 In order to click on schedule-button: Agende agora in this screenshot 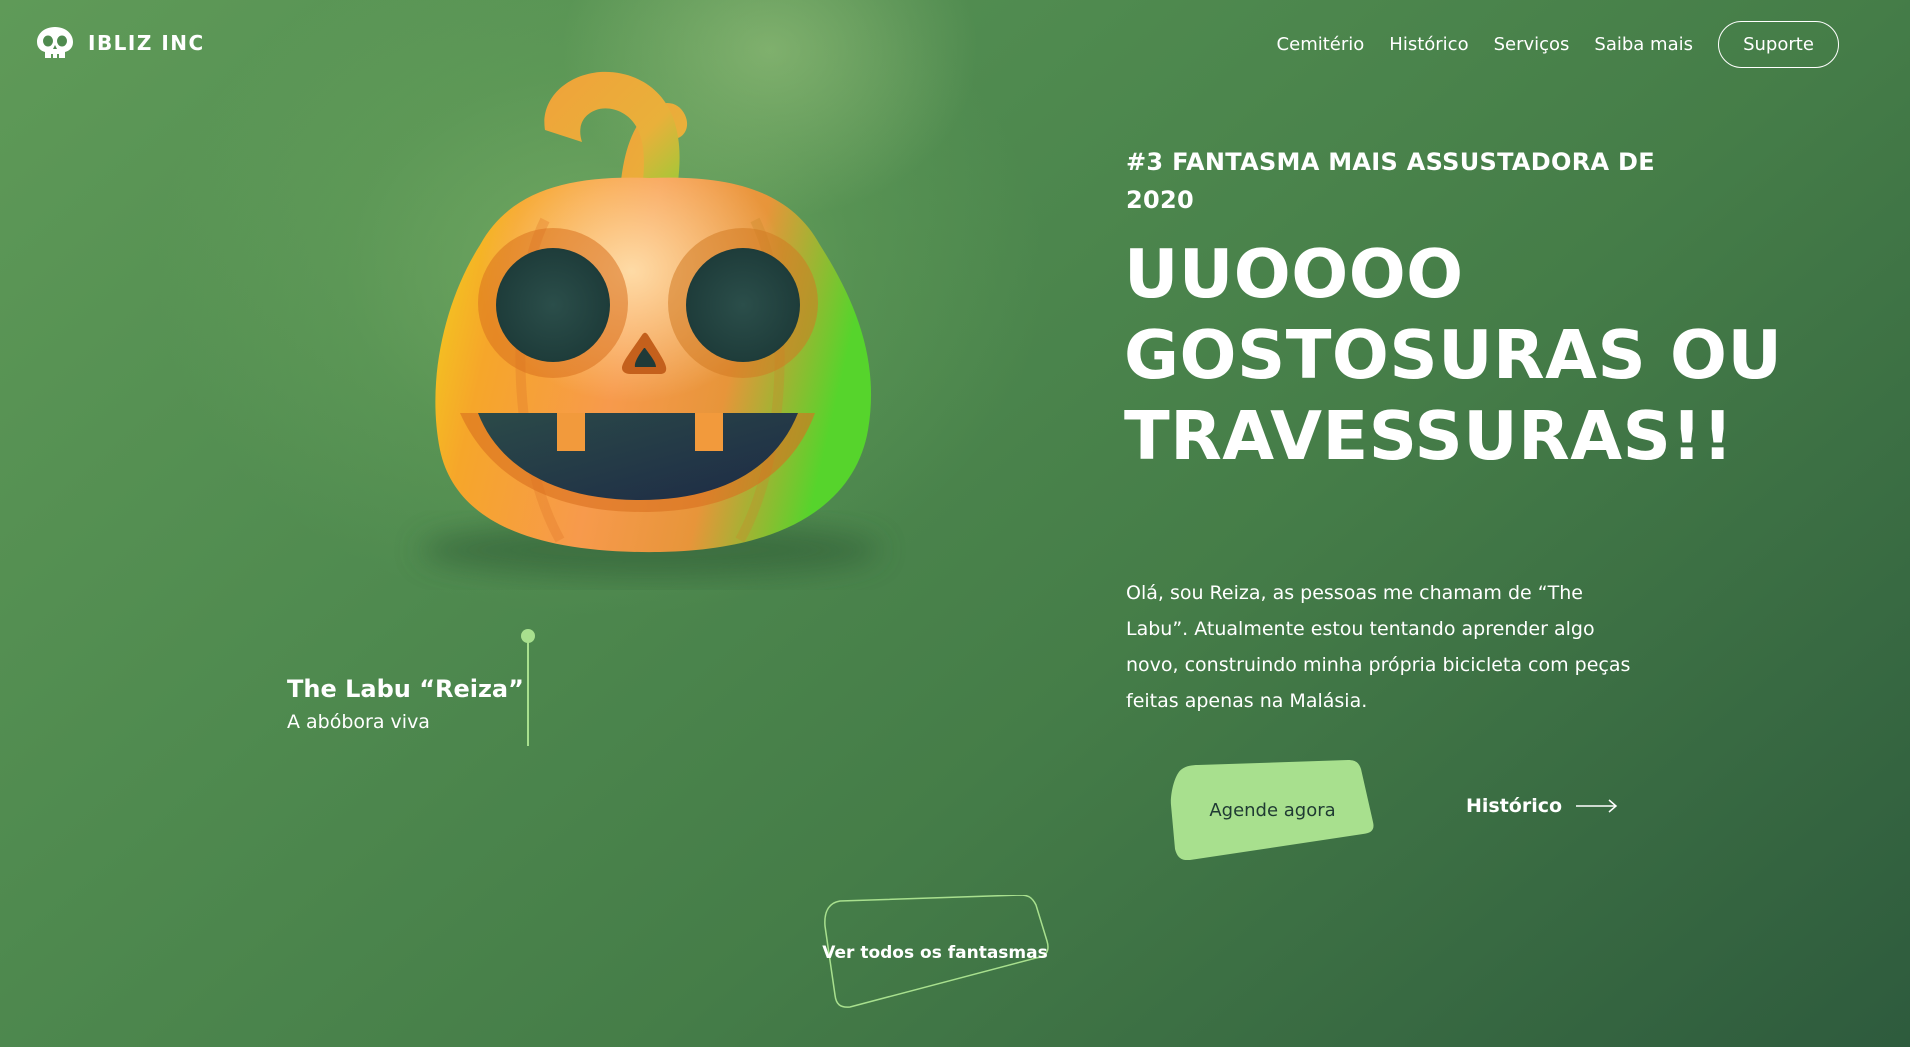, I will do `click(1272, 810)`.